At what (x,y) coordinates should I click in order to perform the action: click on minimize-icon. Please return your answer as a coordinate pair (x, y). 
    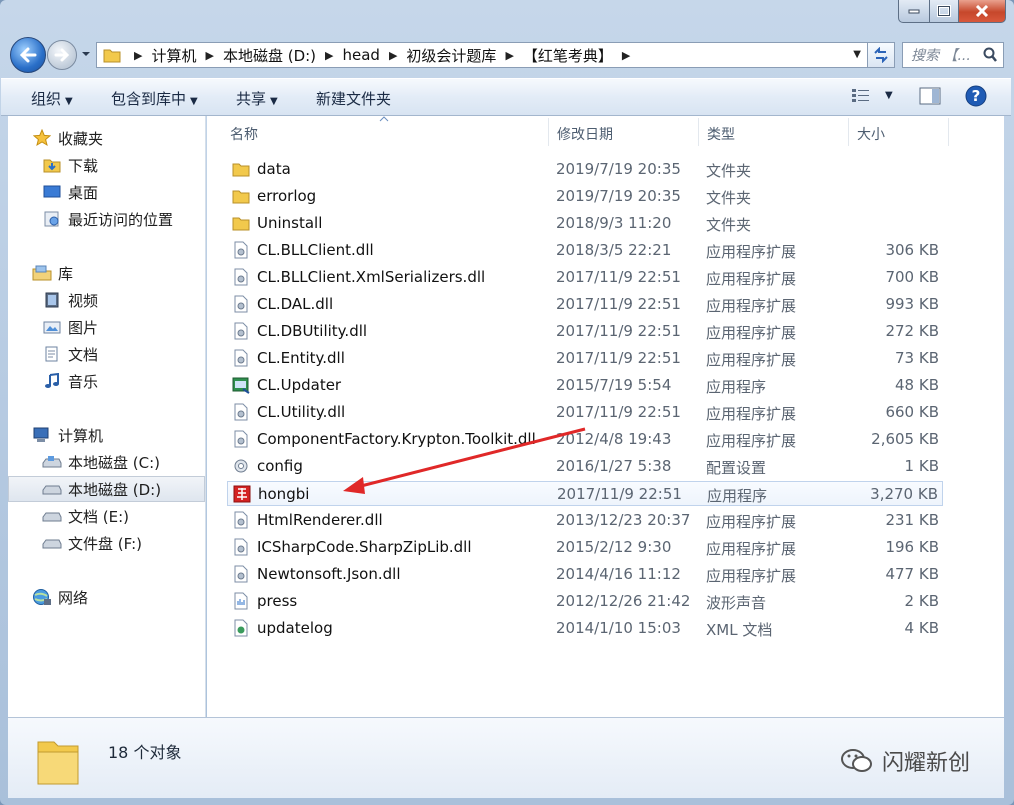
    Looking at the image, I should click on (914, 11).